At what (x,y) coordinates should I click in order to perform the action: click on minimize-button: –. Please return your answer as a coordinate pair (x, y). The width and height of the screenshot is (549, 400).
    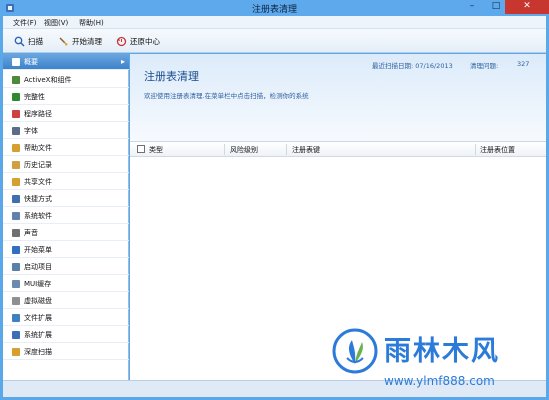
    Looking at the image, I should click on (472, 7).